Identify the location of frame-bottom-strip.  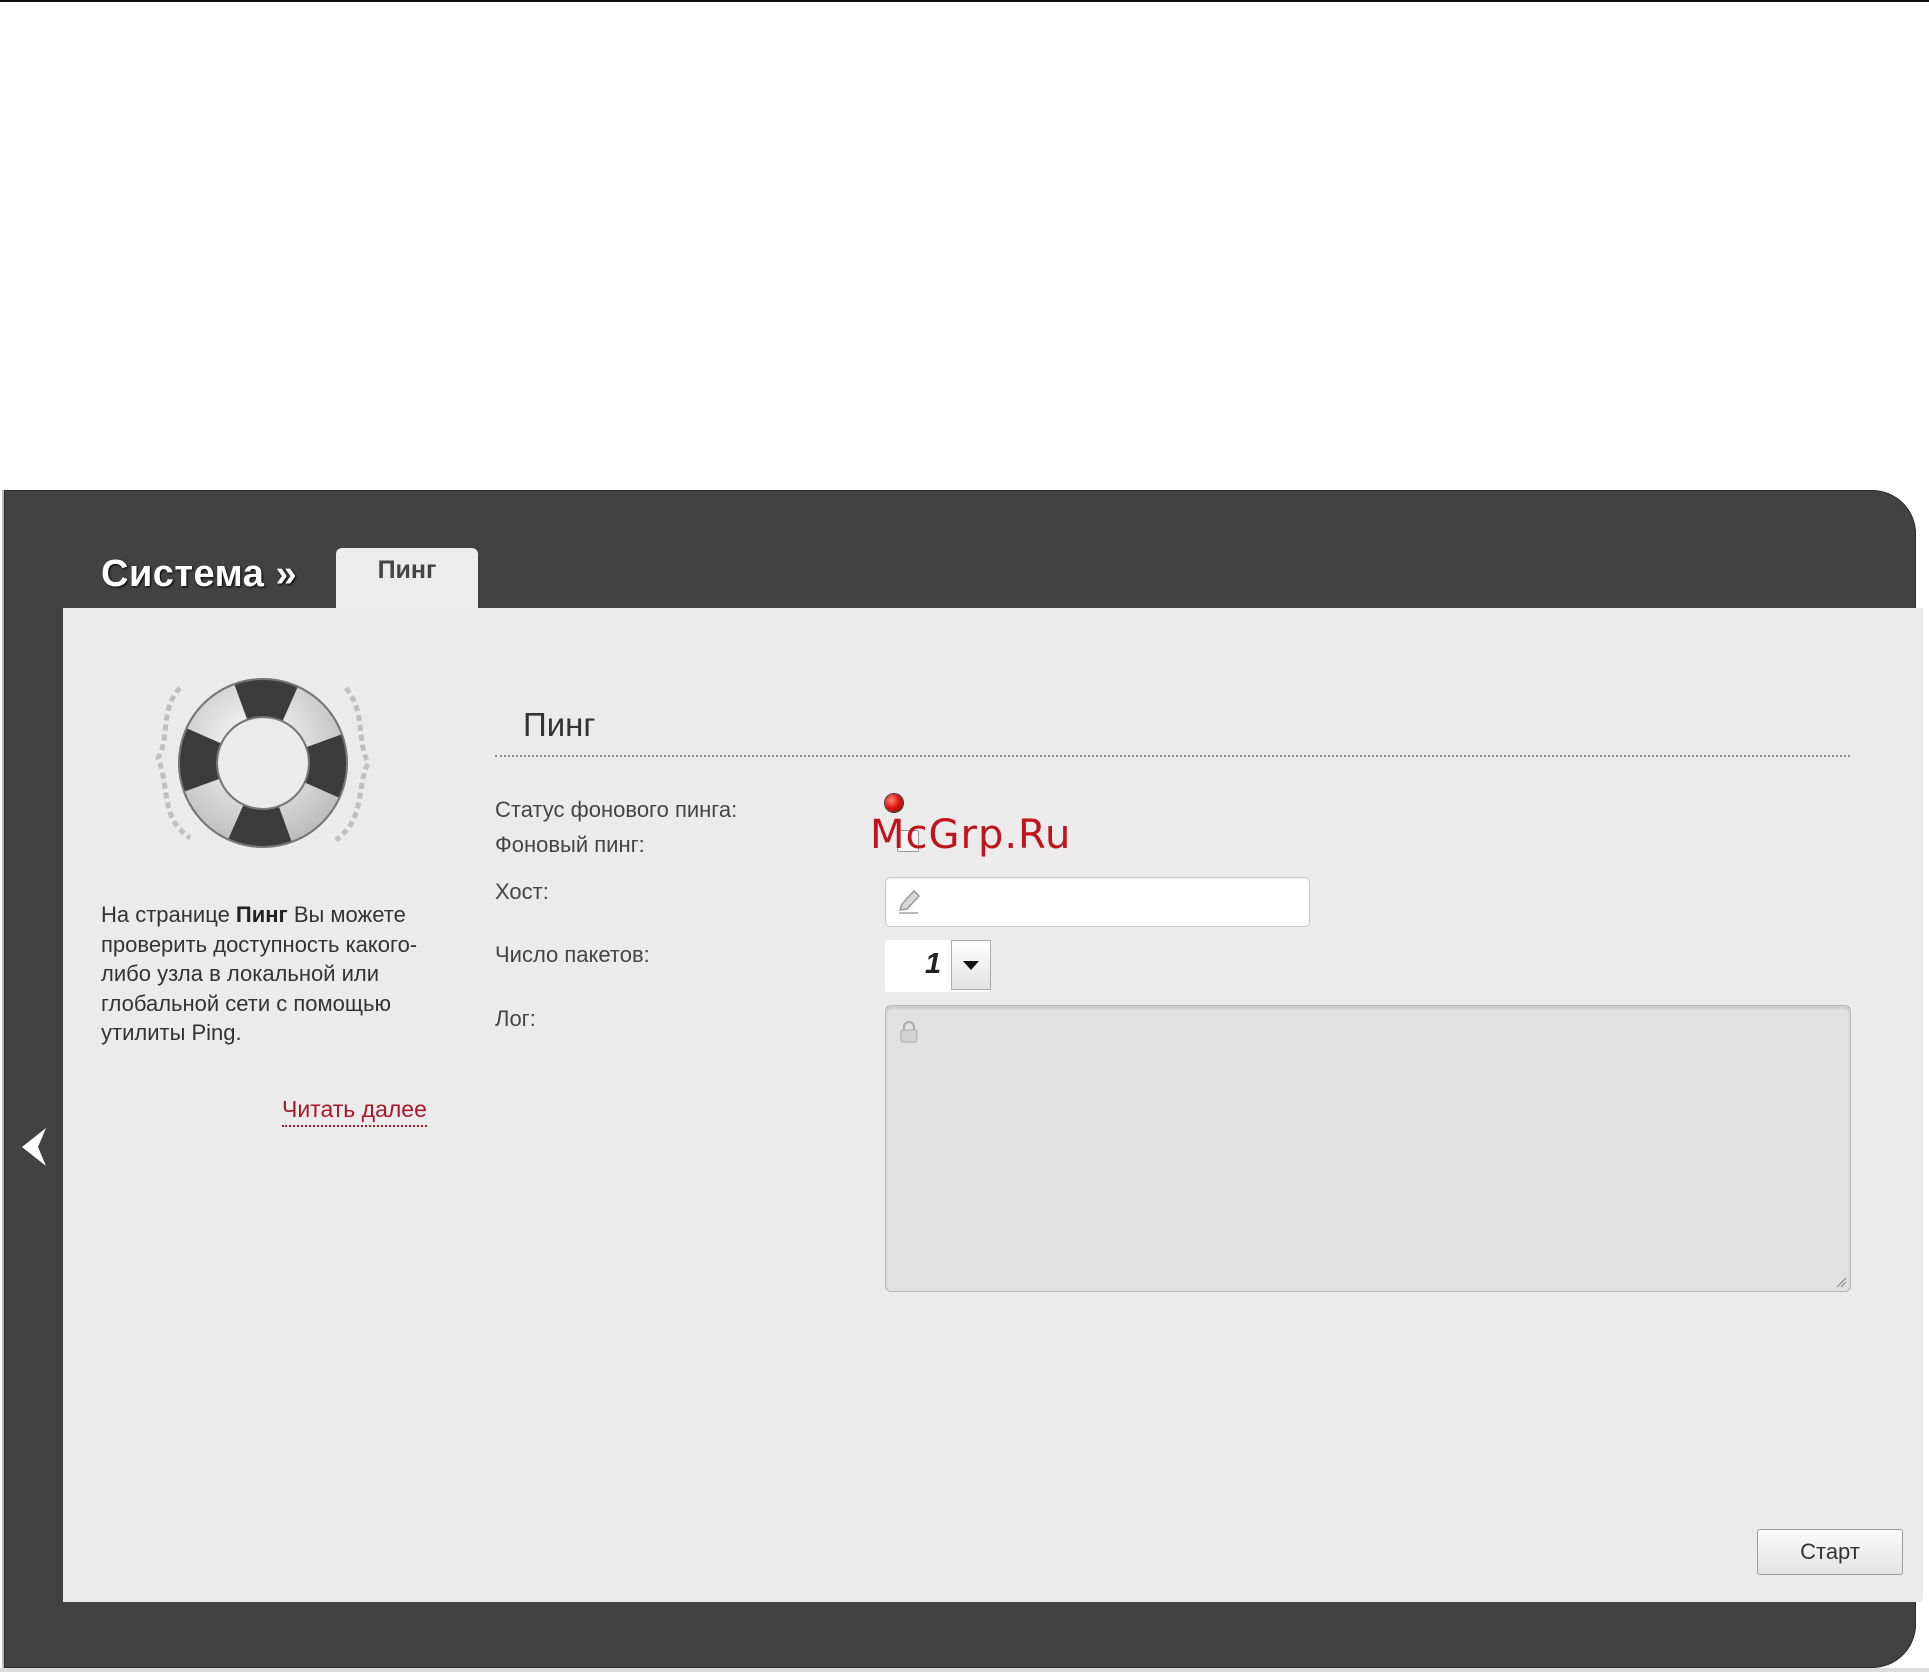
(964, 1670).